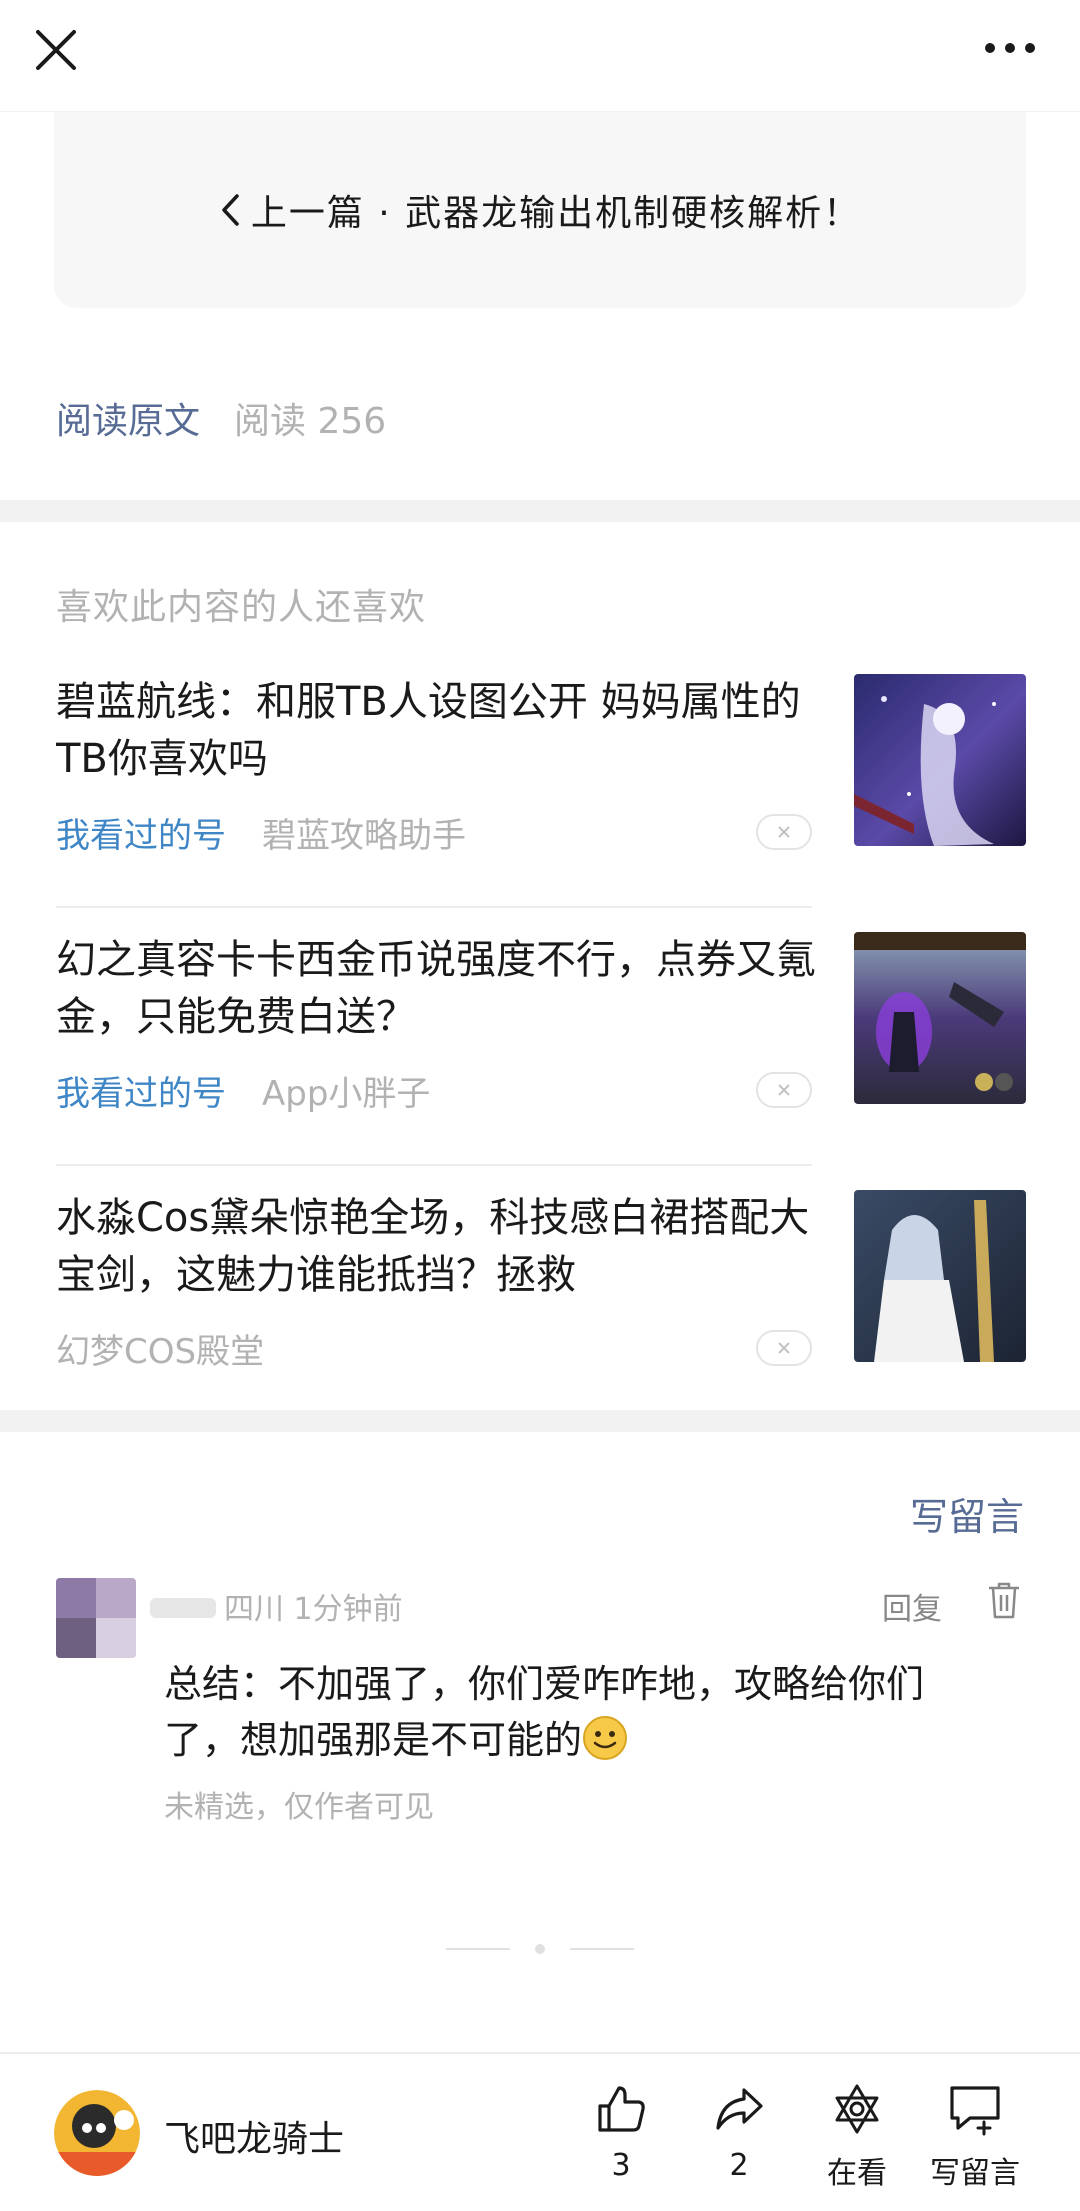 The image size is (1080, 2211). What do you see at coordinates (364, 836) in the screenshot?
I see `recommend-item-source: 碧蓝攻略助手` at bounding box center [364, 836].